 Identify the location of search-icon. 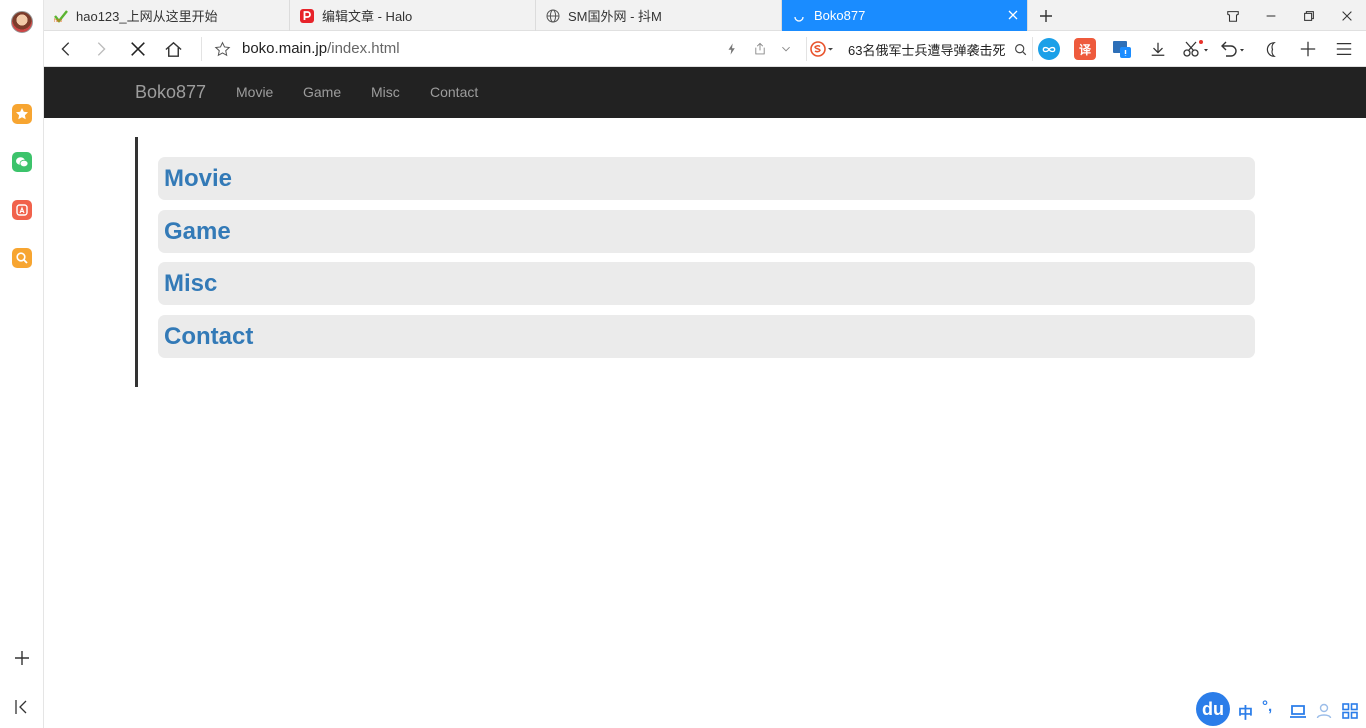
(1020, 49).